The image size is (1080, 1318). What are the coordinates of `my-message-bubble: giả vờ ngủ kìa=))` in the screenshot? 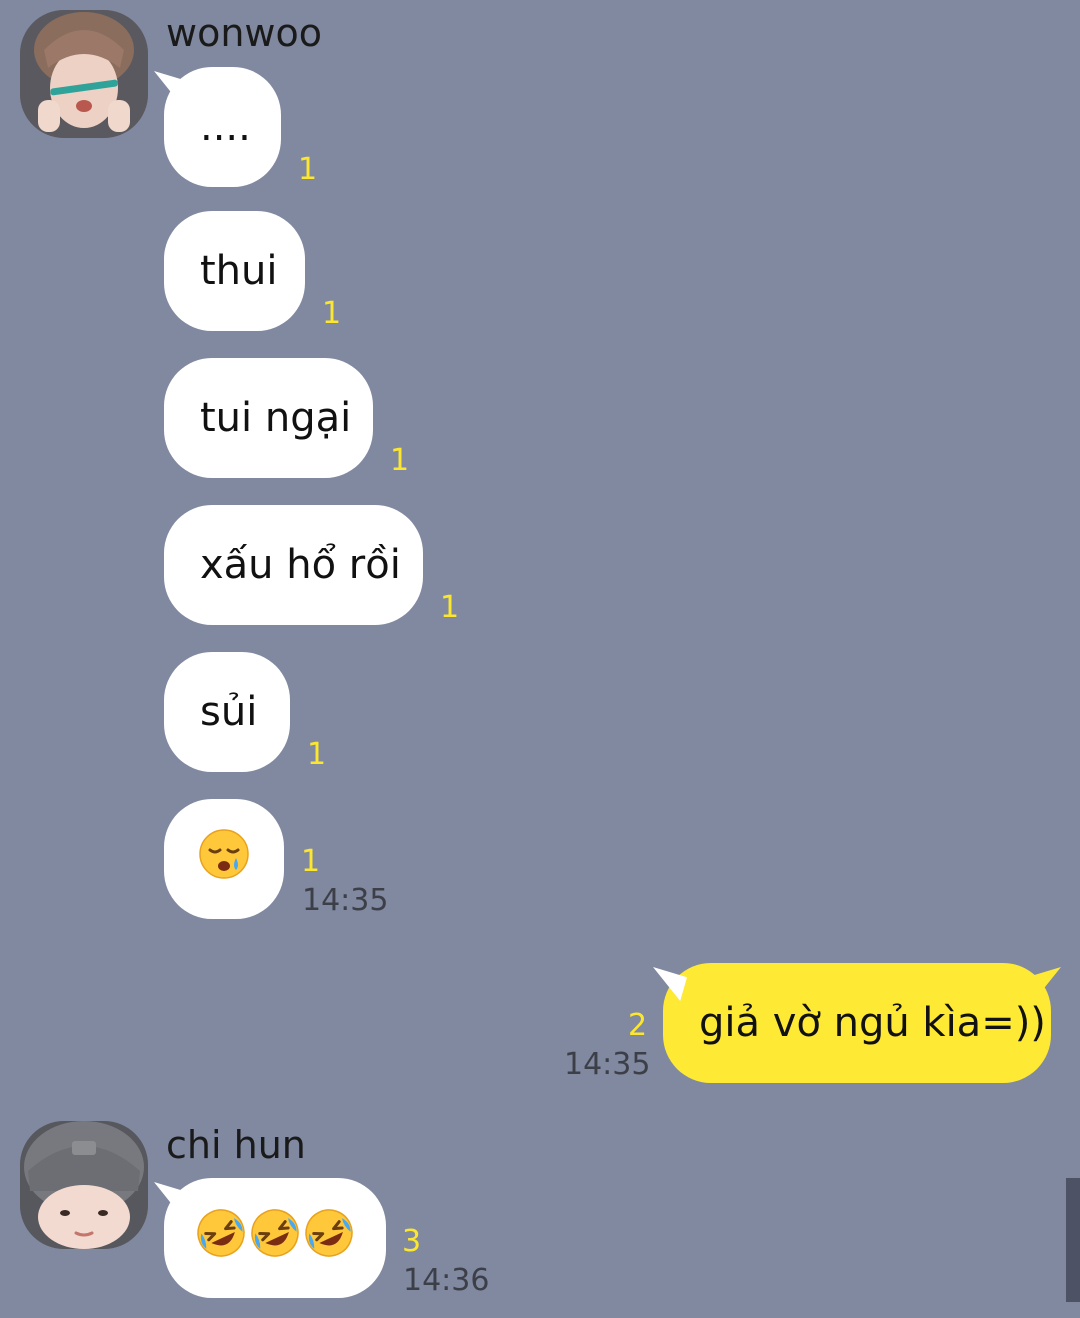 It's located at (857, 1023).